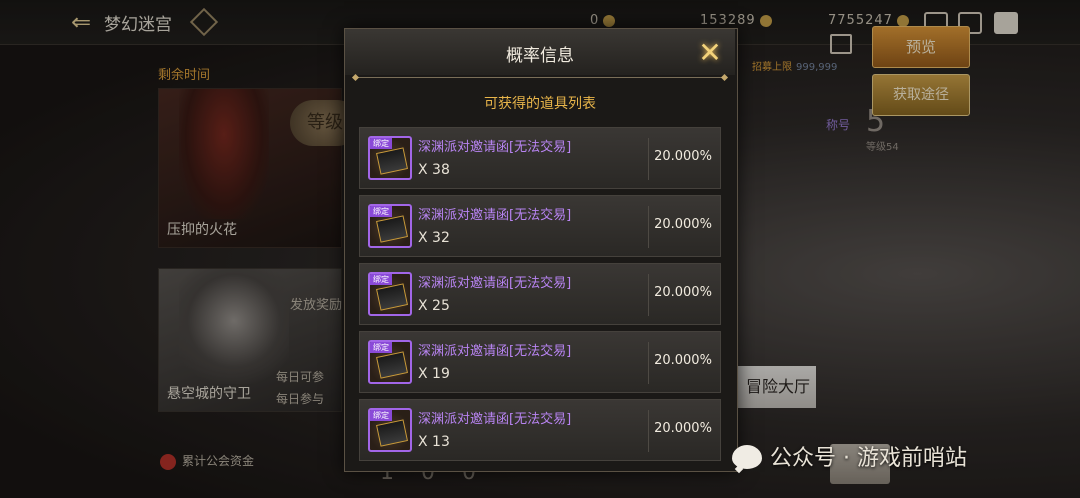 The height and width of the screenshot is (498, 1080). I want to click on item-quantity: X 32, so click(434, 238).